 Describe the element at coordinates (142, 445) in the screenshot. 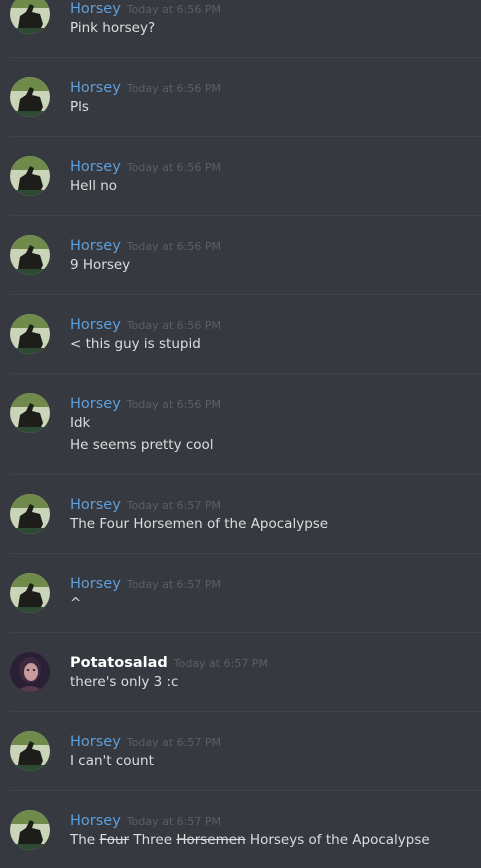

I see `message-text: He seems pretty cool` at that location.